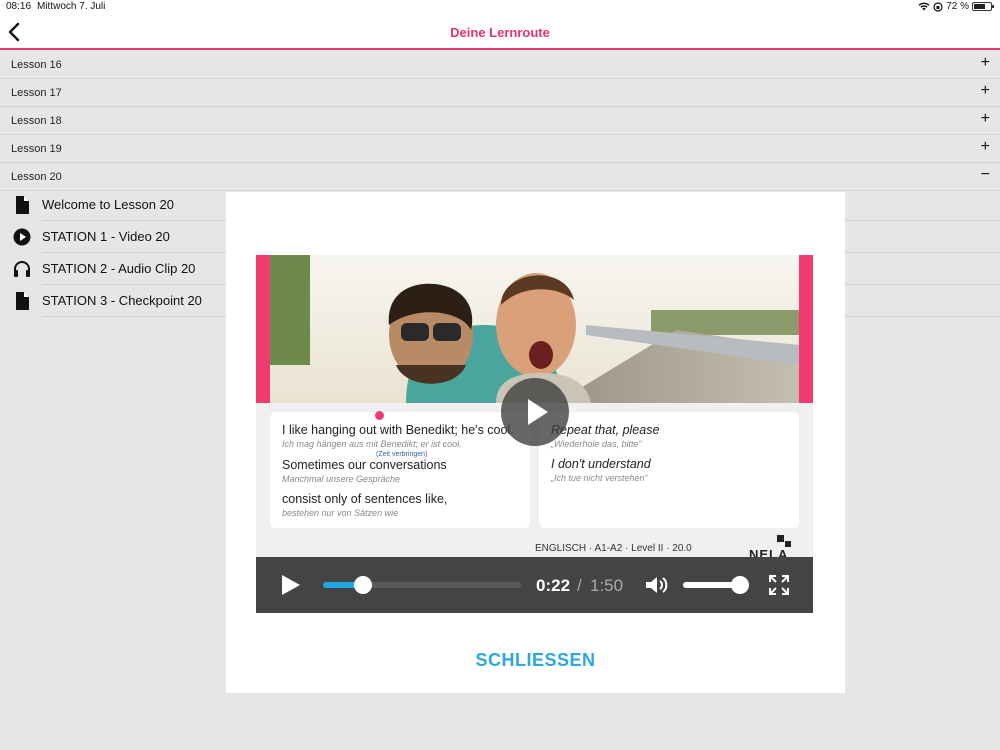  Describe the element at coordinates (341, 479) in the screenshot. I see `subtitle-de-line: Manchmal unsere Gespräche` at that location.